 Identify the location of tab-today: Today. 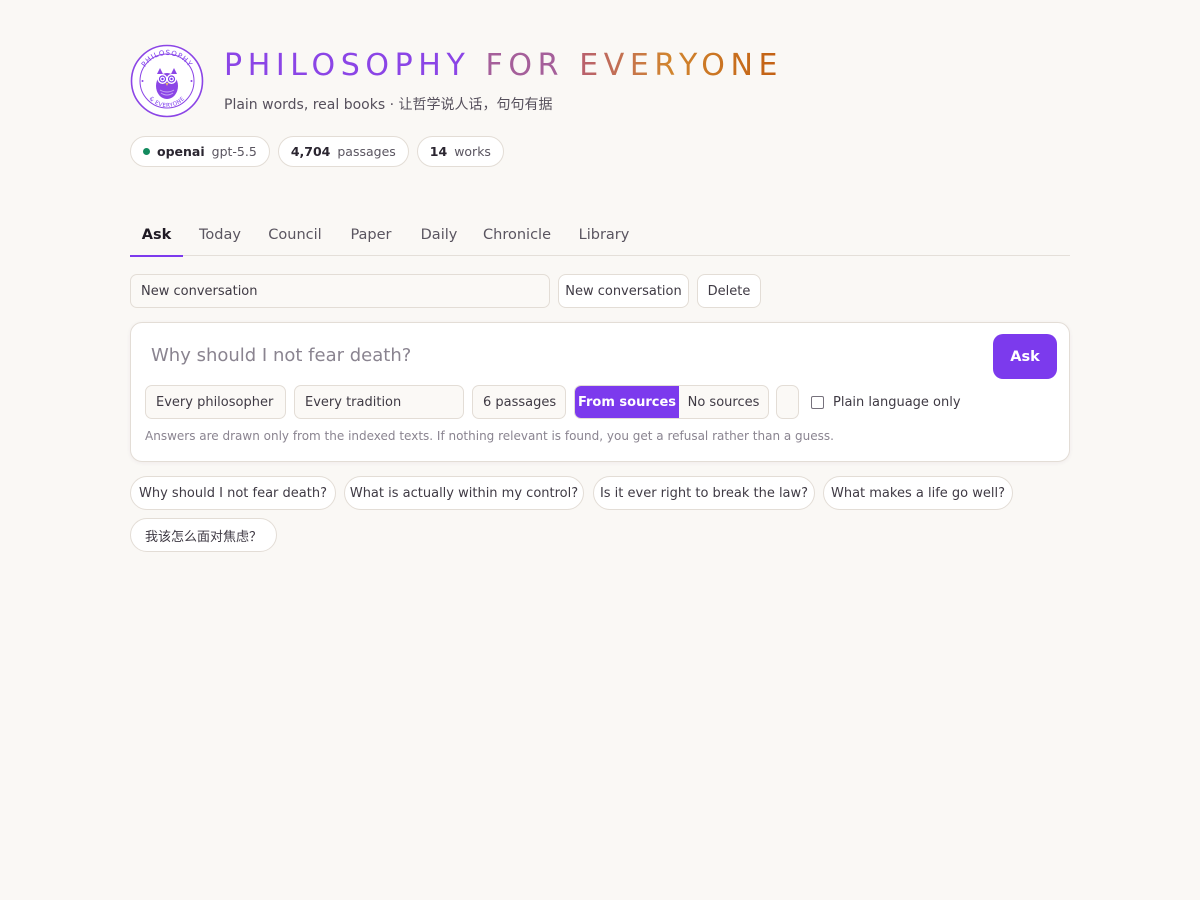
(220, 235).